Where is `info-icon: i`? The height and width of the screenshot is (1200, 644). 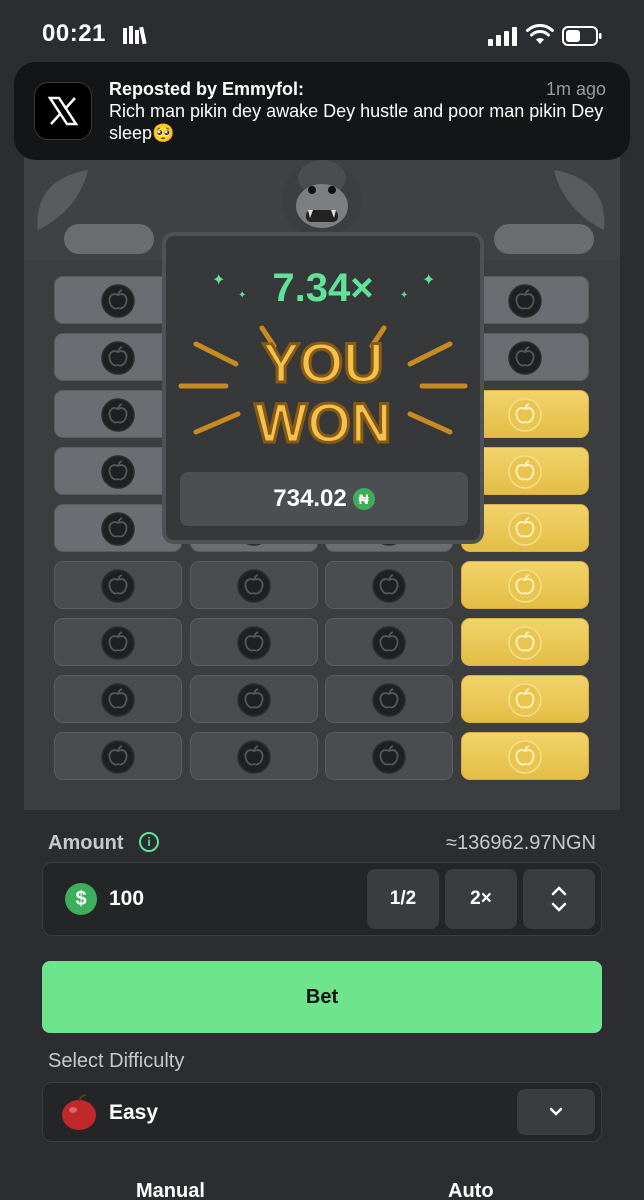
info-icon: i is located at coordinates (149, 842).